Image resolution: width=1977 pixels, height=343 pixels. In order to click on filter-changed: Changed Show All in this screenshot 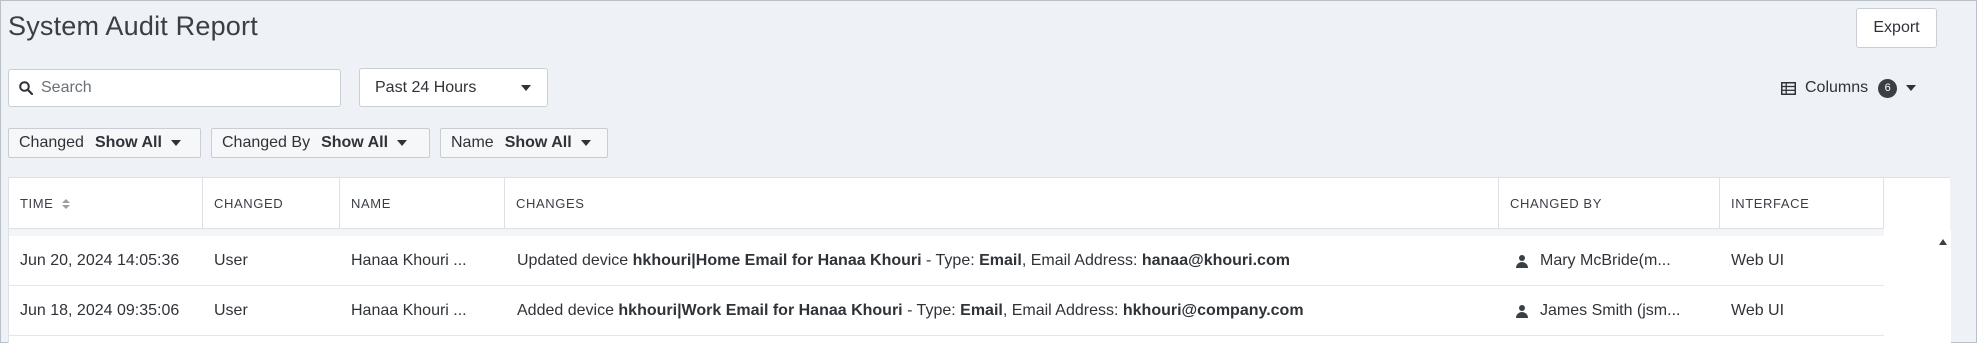, I will do `click(104, 143)`.